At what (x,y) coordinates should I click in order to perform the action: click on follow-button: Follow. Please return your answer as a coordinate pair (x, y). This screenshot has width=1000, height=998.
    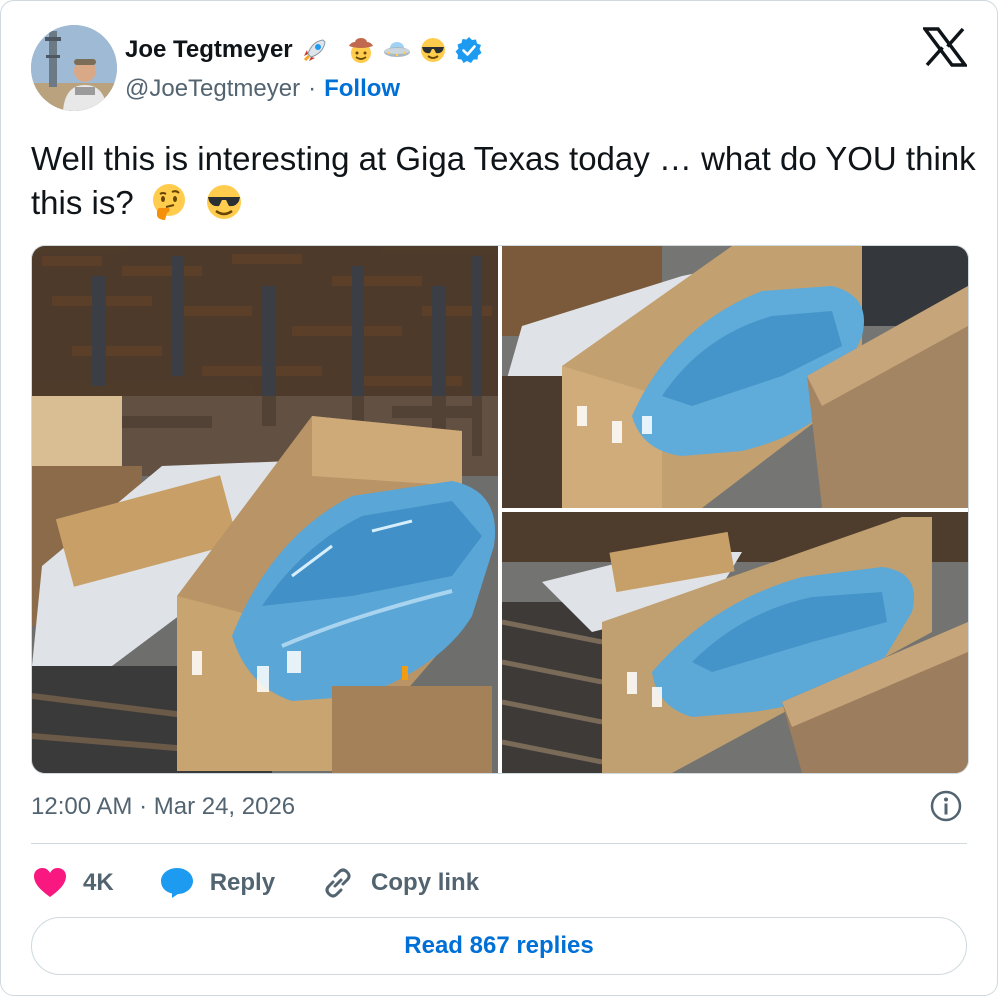
    Looking at the image, I should click on (362, 89).